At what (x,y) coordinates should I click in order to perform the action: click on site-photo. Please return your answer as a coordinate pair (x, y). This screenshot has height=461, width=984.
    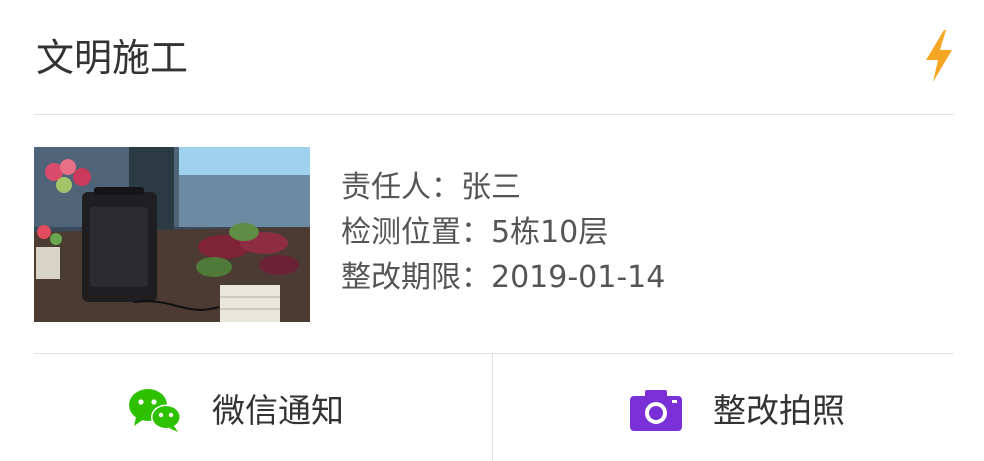
    Looking at the image, I should click on (172, 234).